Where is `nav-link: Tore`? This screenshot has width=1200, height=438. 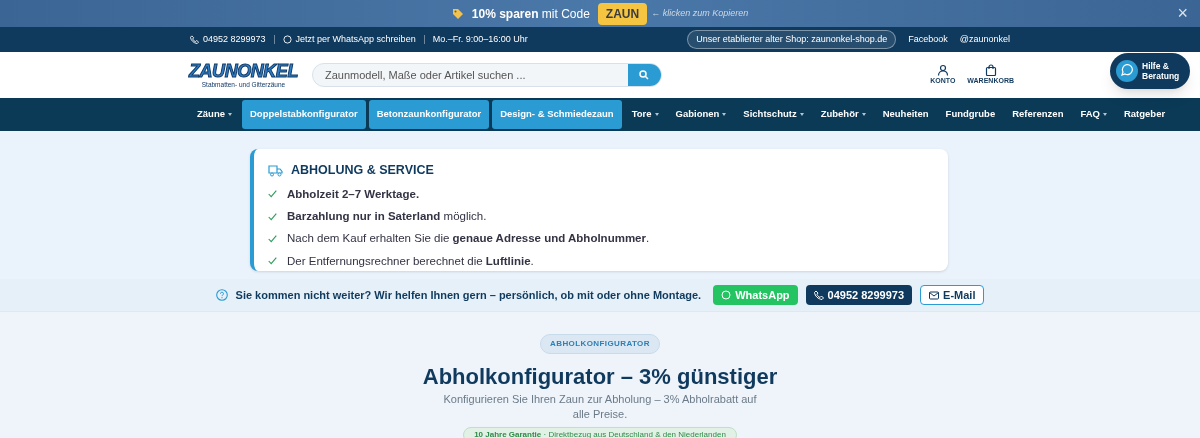
nav-link: Tore is located at coordinates (645, 114).